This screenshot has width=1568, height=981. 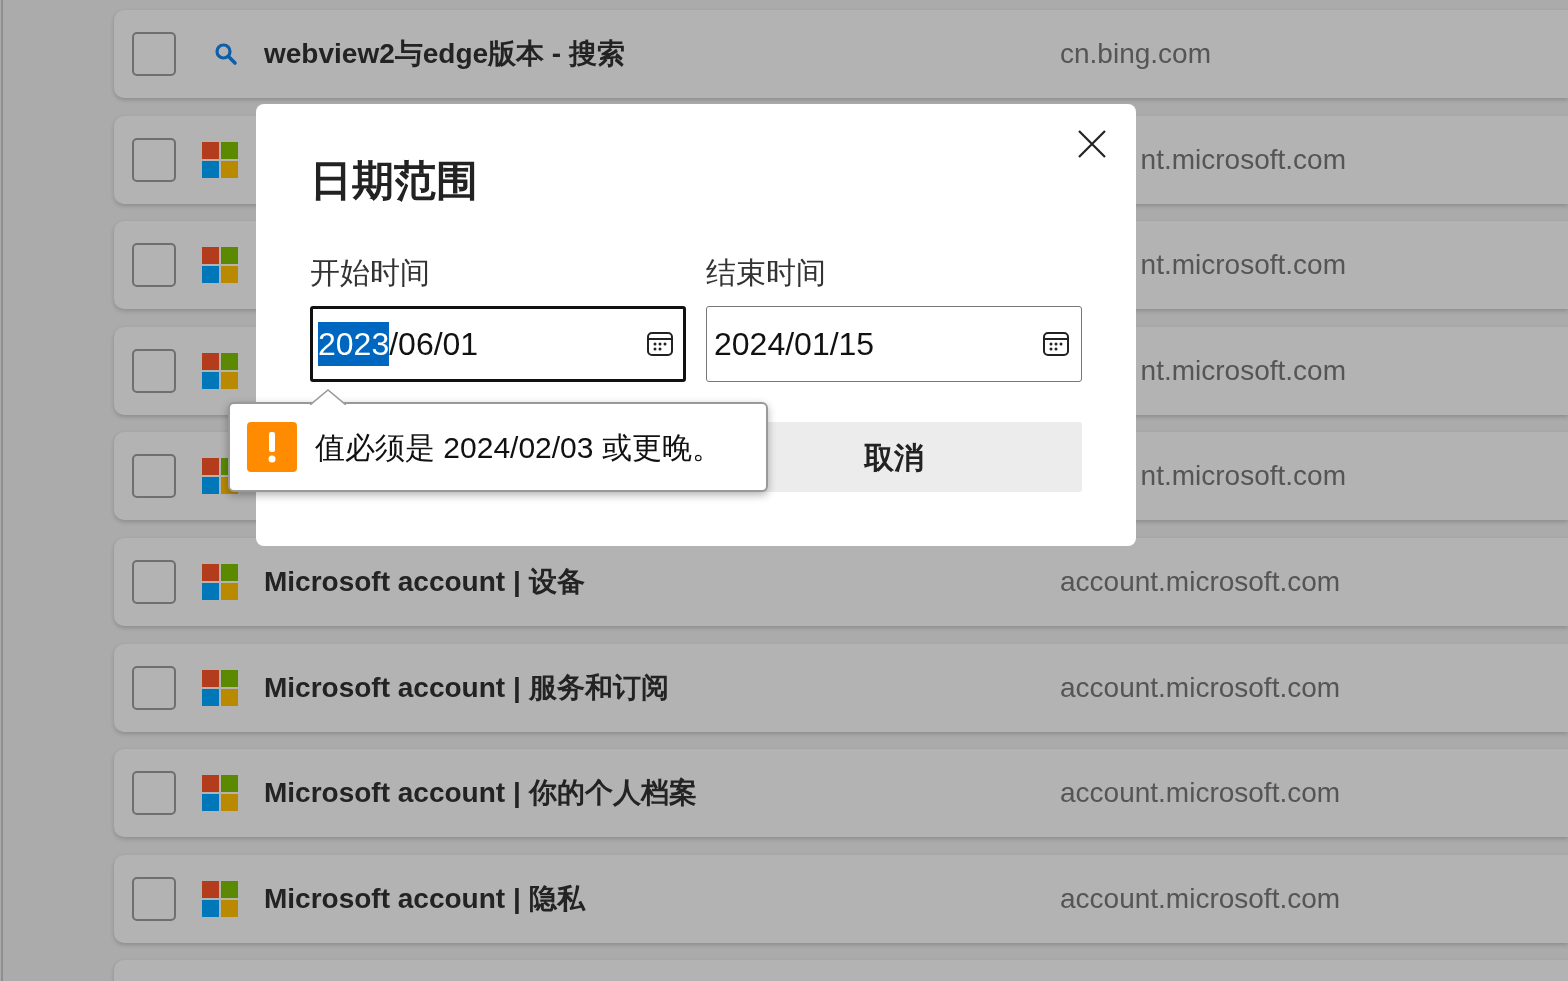 I want to click on page-title: Microsoft account | 设备, so click(x=424, y=581).